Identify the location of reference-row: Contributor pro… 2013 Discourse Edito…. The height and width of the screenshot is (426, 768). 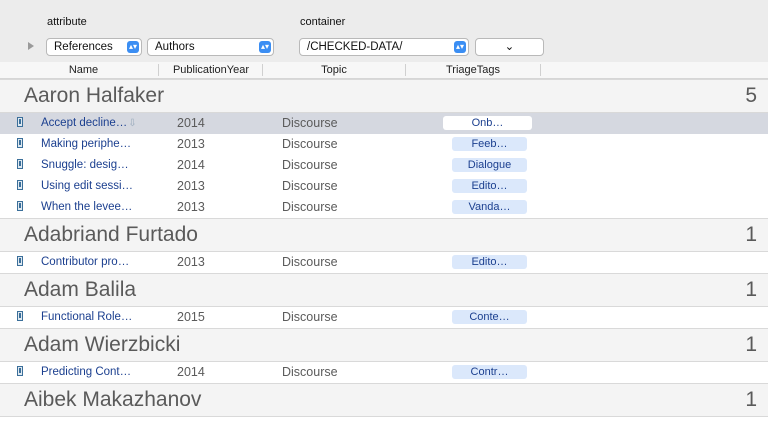
(384, 262).